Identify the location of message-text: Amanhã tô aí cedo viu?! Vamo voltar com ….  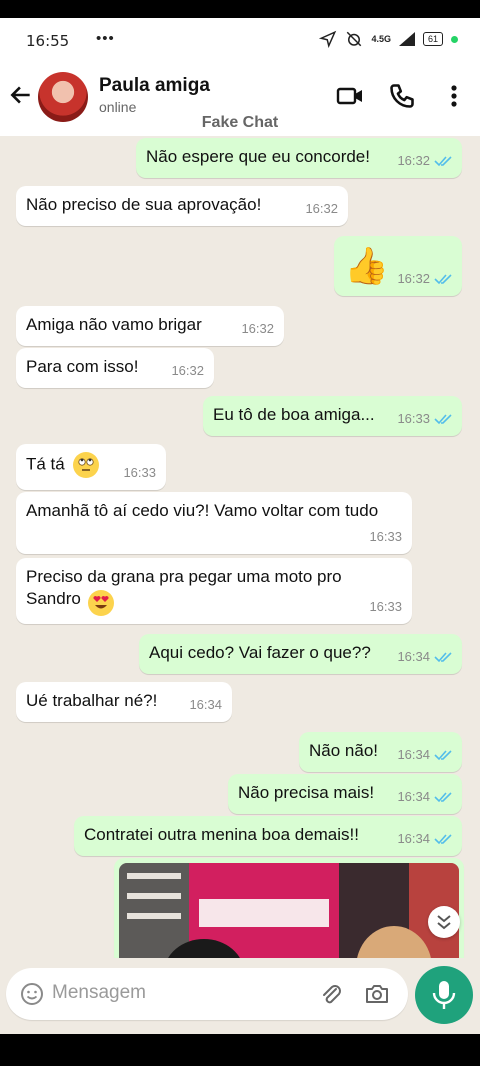
(202, 510).